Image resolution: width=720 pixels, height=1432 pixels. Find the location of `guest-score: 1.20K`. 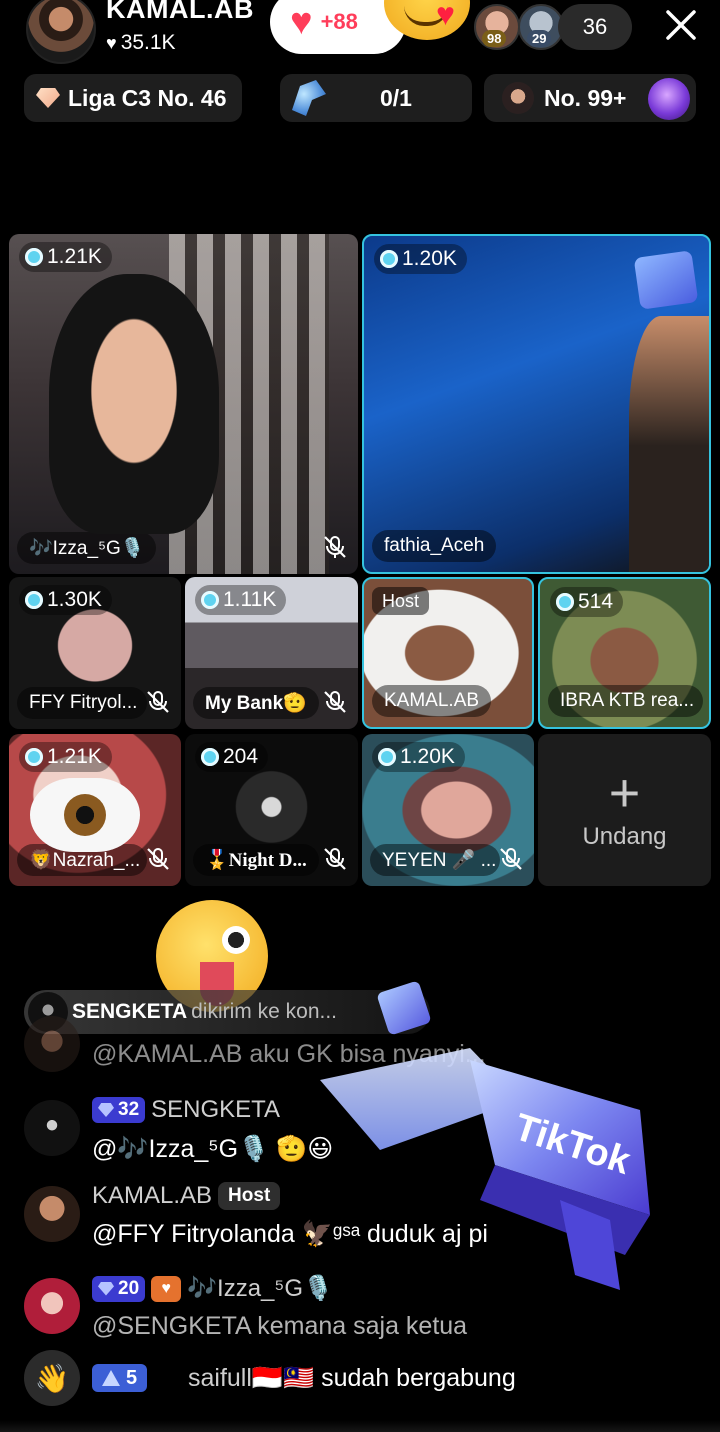

guest-score: 1.20K is located at coordinates (418, 757).